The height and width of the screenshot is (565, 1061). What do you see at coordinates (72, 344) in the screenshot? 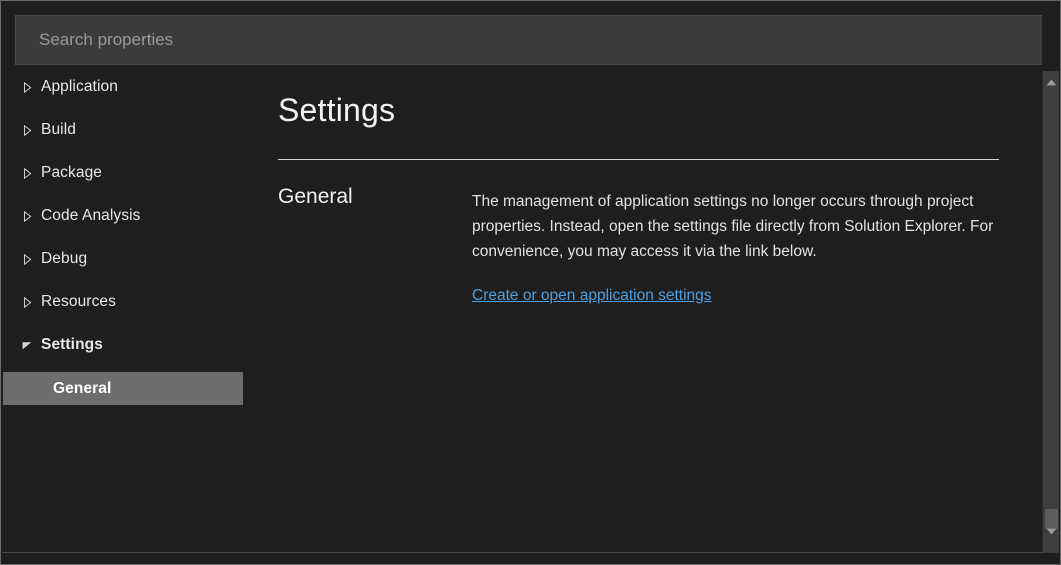
I see `sidebar-item-label: Settings` at bounding box center [72, 344].